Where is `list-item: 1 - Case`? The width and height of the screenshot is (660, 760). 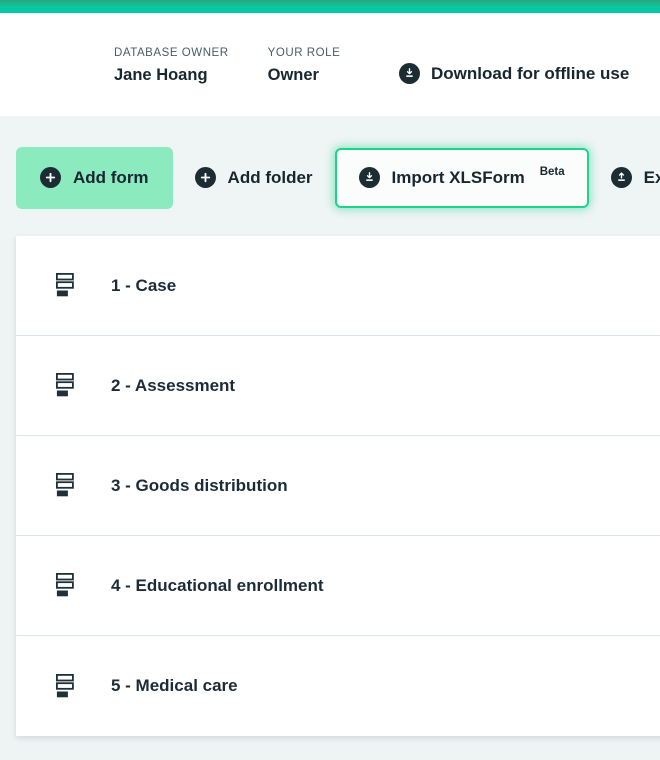 list-item: 1 - Case is located at coordinates (338, 286).